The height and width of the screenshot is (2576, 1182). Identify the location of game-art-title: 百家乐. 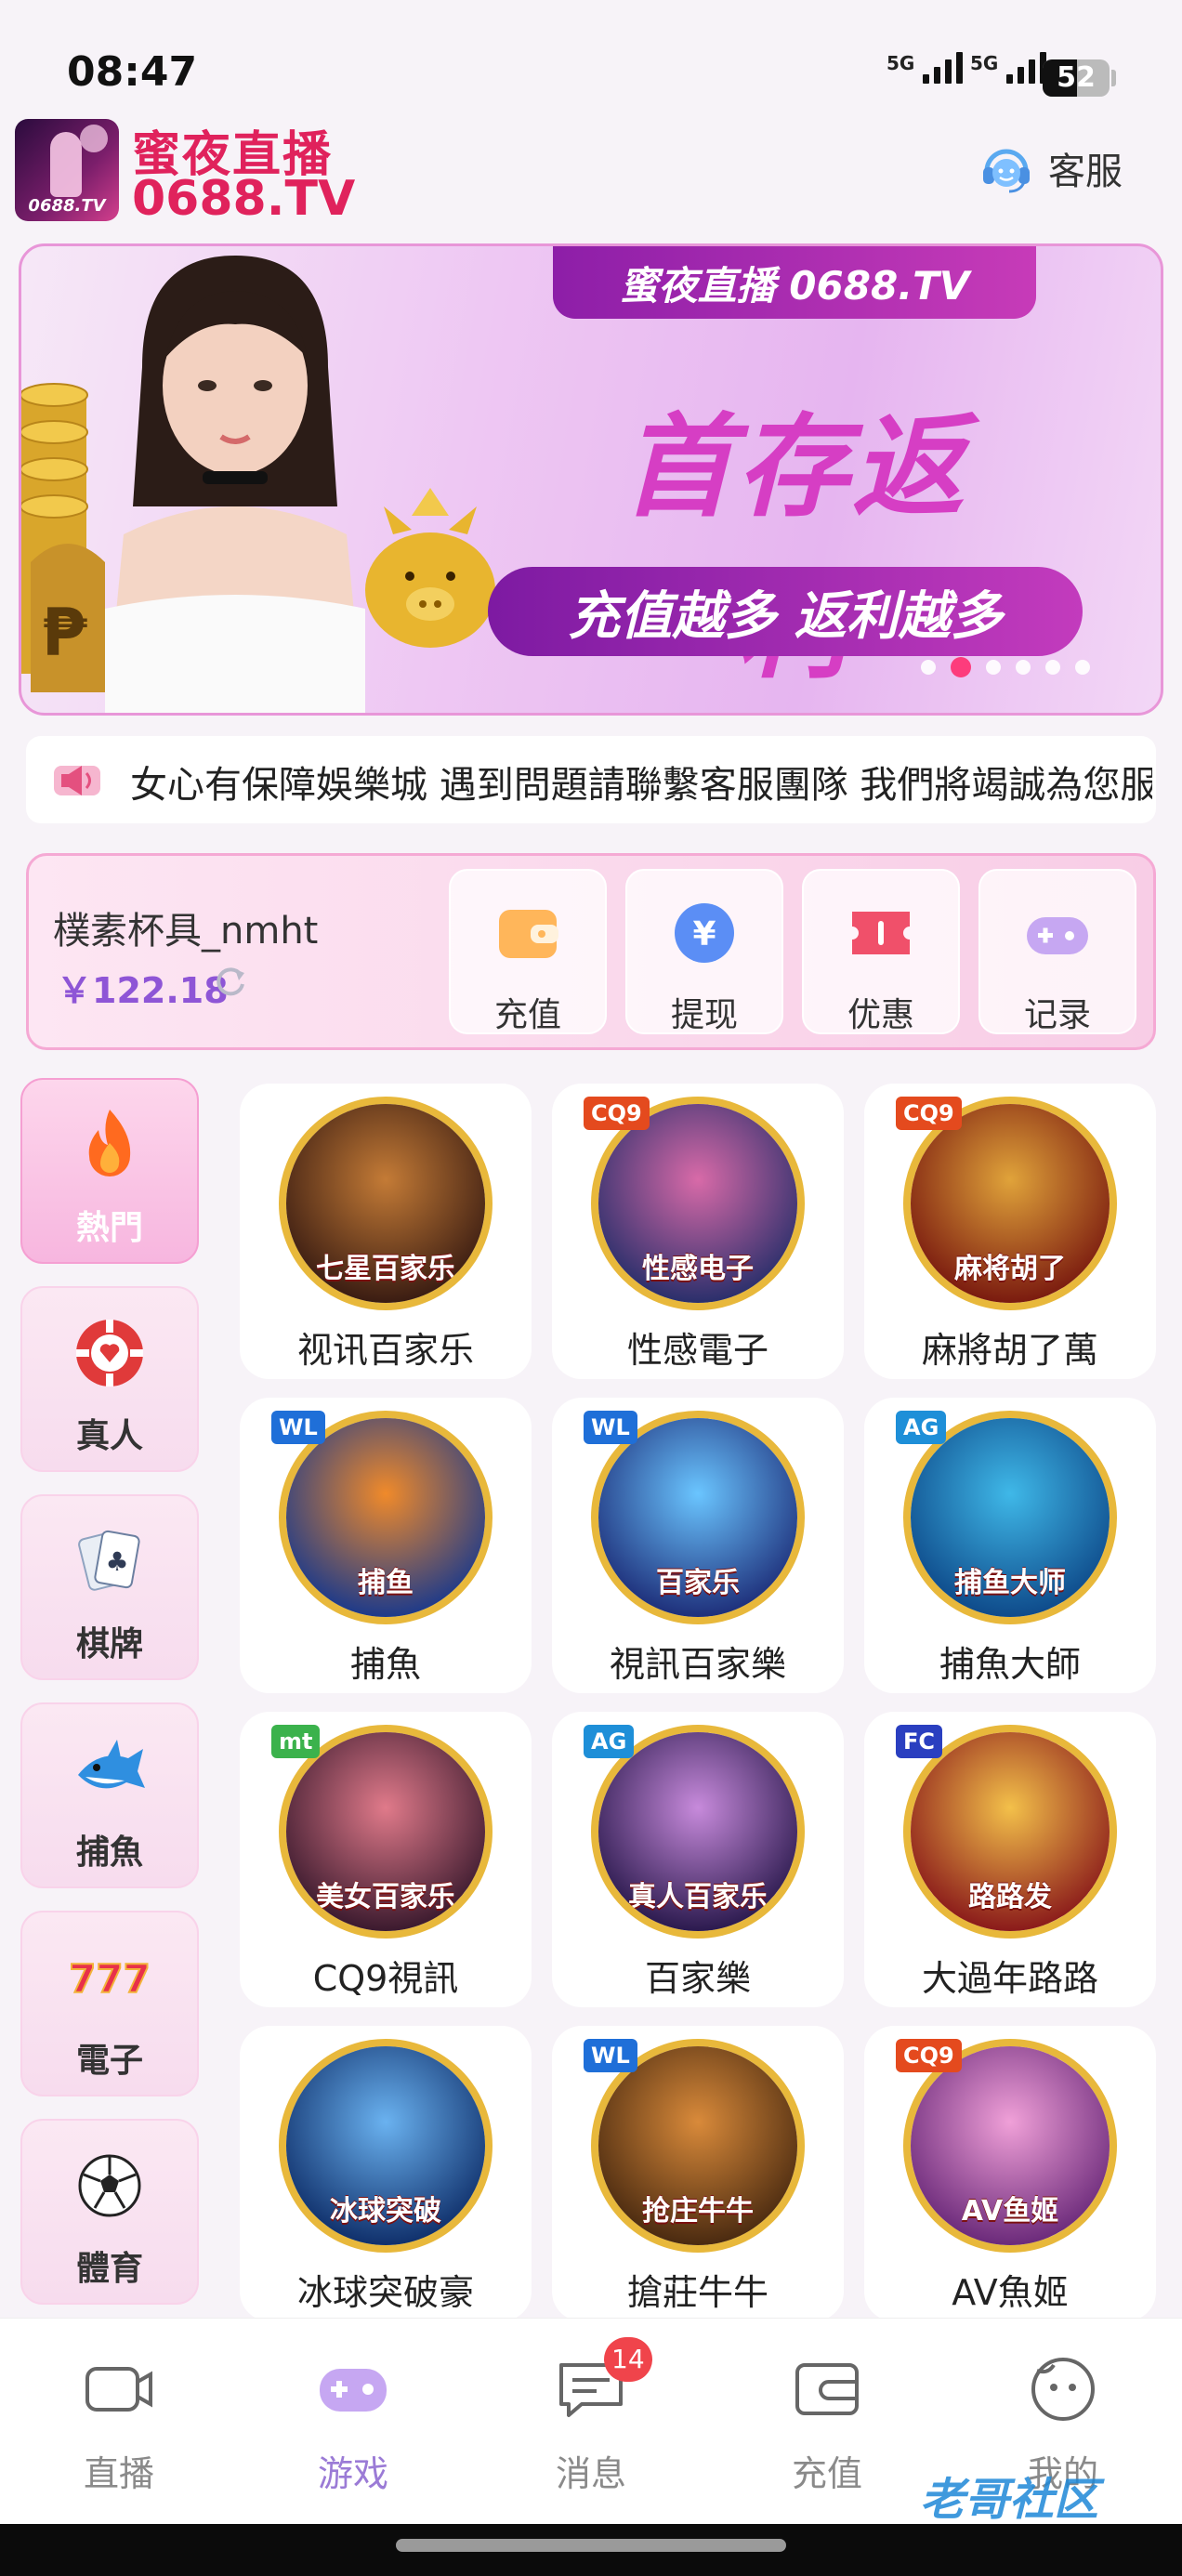
(698, 1583).